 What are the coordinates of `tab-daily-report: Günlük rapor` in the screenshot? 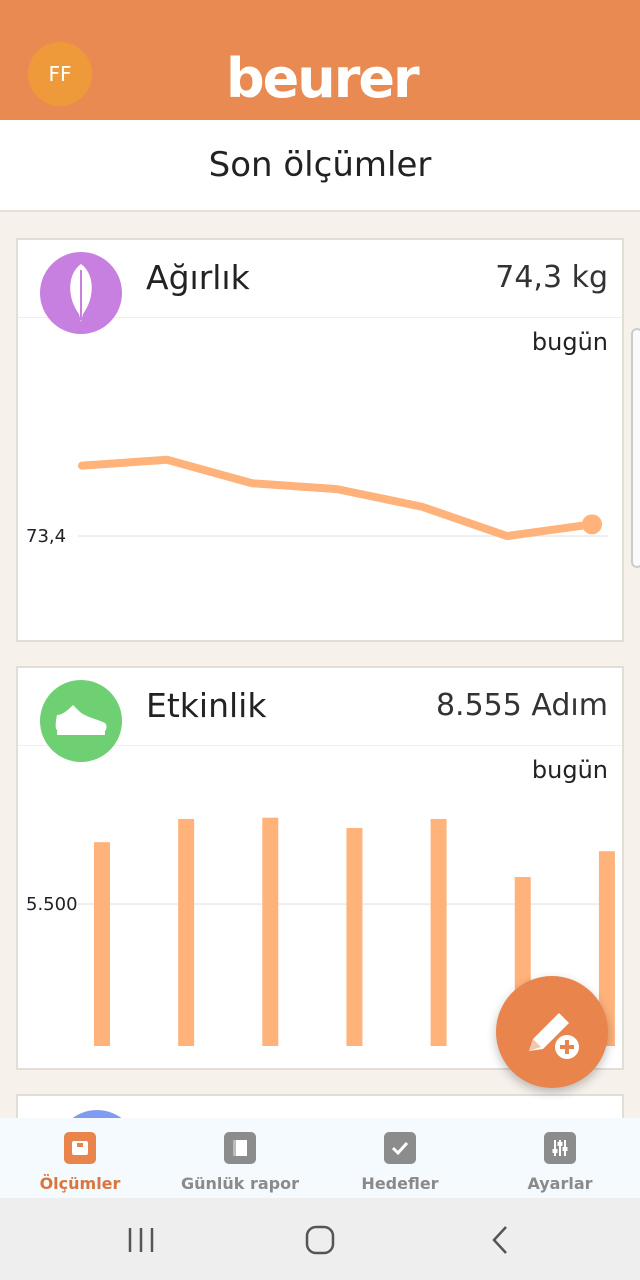 It's located at (240, 1158).